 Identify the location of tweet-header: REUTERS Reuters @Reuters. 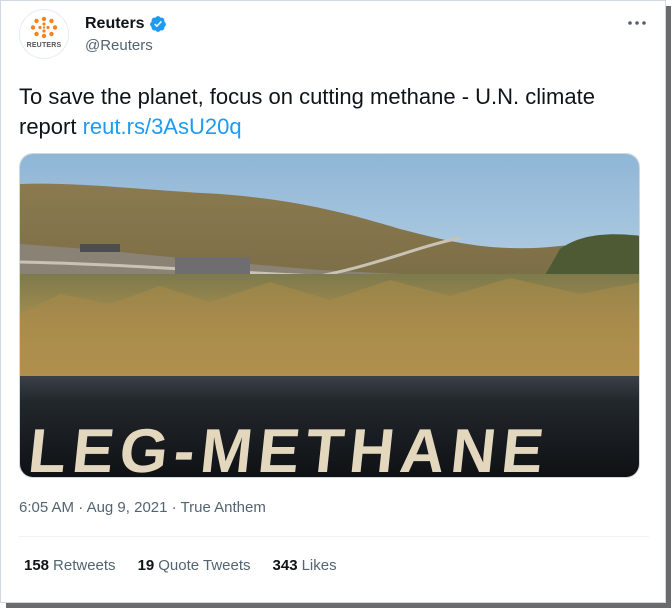
(334, 35).